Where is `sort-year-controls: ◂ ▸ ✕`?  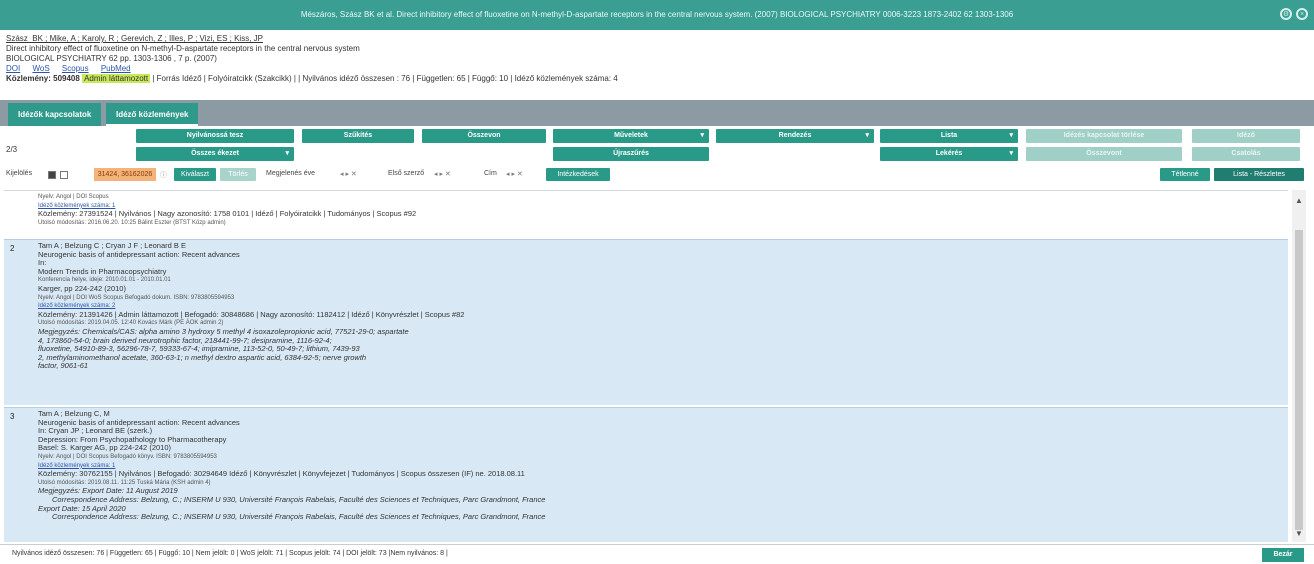
sort-year-controls: ◂ ▸ ✕ is located at coordinates (348, 174).